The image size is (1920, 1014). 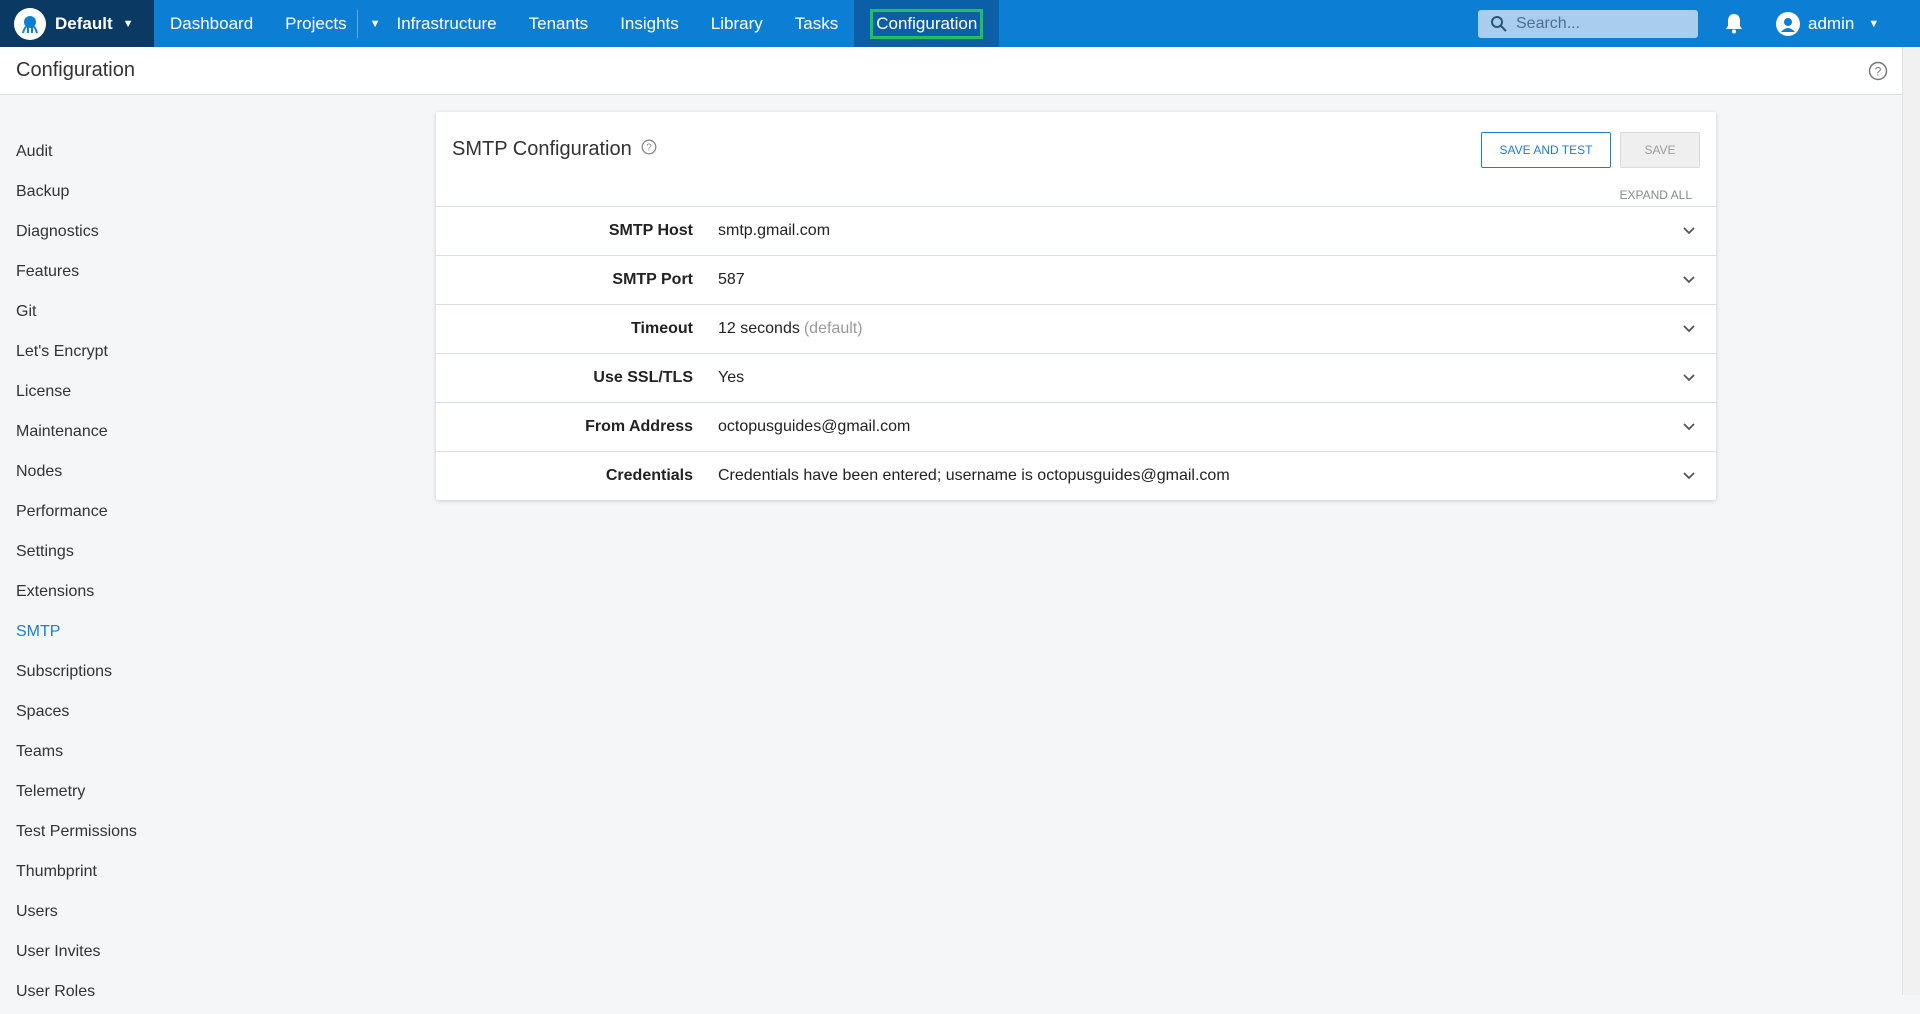 What do you see at coordinates (30, 23) in the screenshot?
I see `octopus-logo-icon` at bounding box center [30, 23].